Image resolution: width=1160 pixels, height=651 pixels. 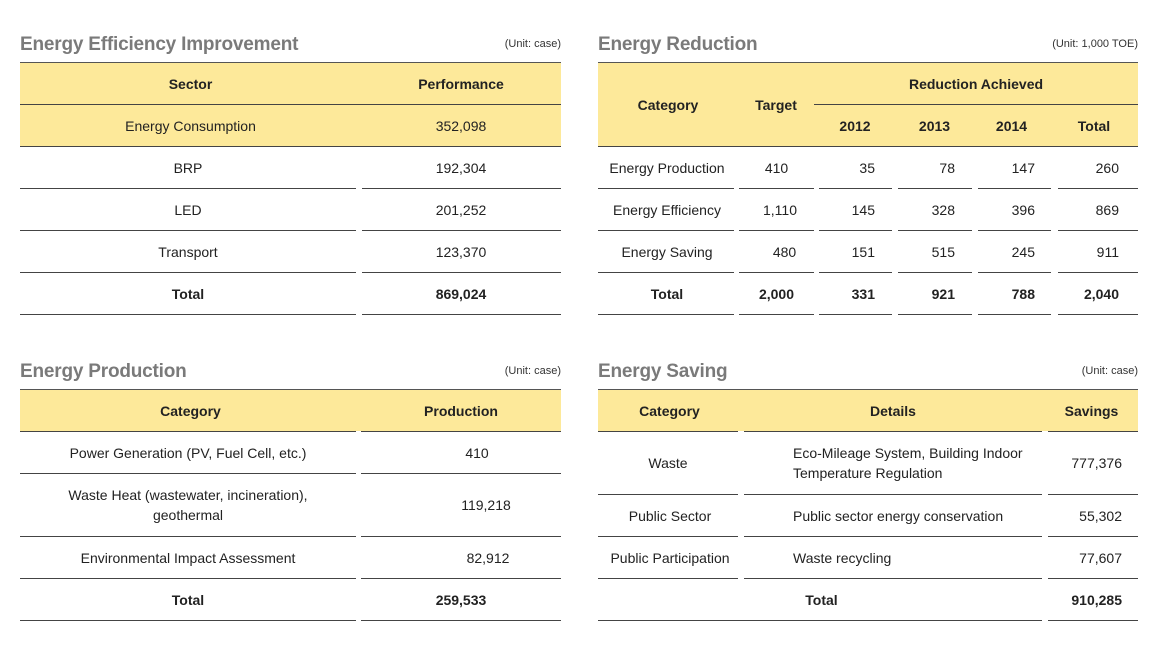 What do you see at coordinates (908, 453) in the screenshot?
I see `details-line: Eco-Mileage System, Building Indoor` at bounding box center [908, 453].